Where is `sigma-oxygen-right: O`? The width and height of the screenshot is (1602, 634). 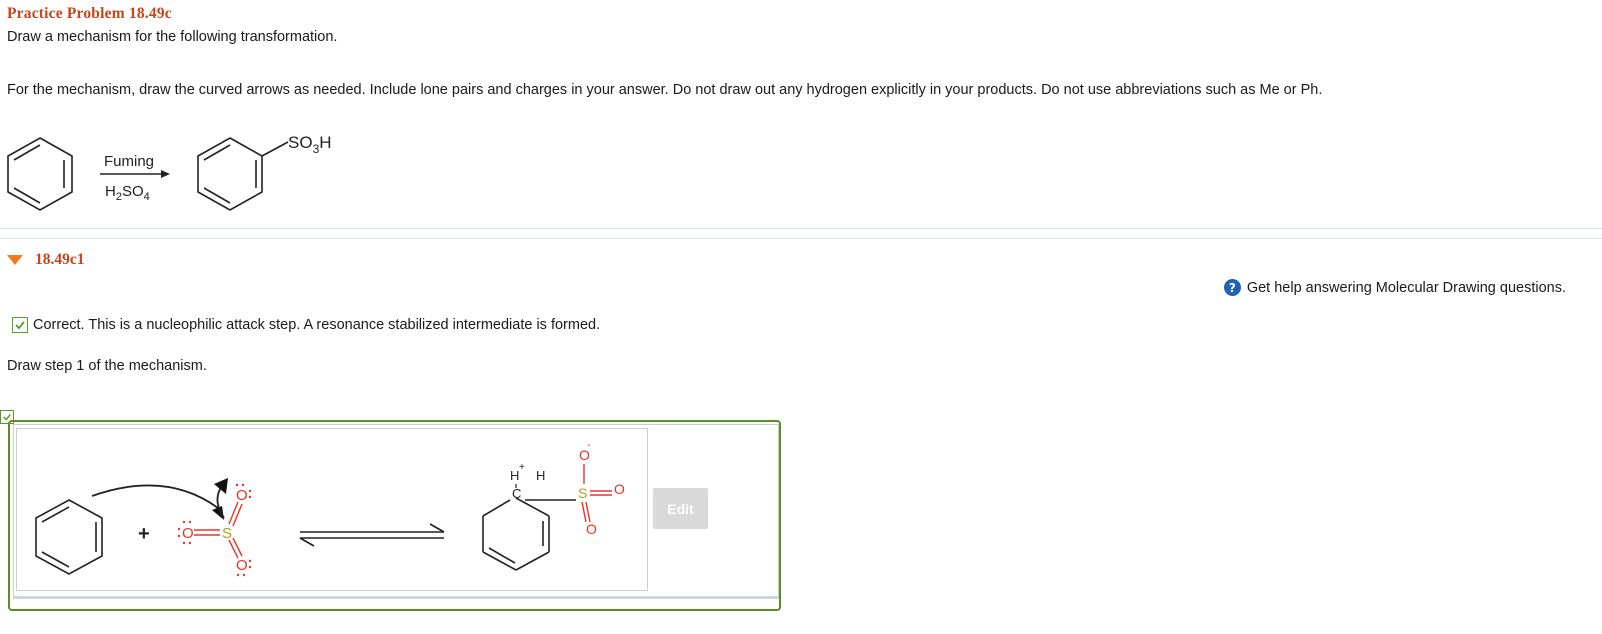 sigma-oxygen-right: O is located at coordinates (619, 489).